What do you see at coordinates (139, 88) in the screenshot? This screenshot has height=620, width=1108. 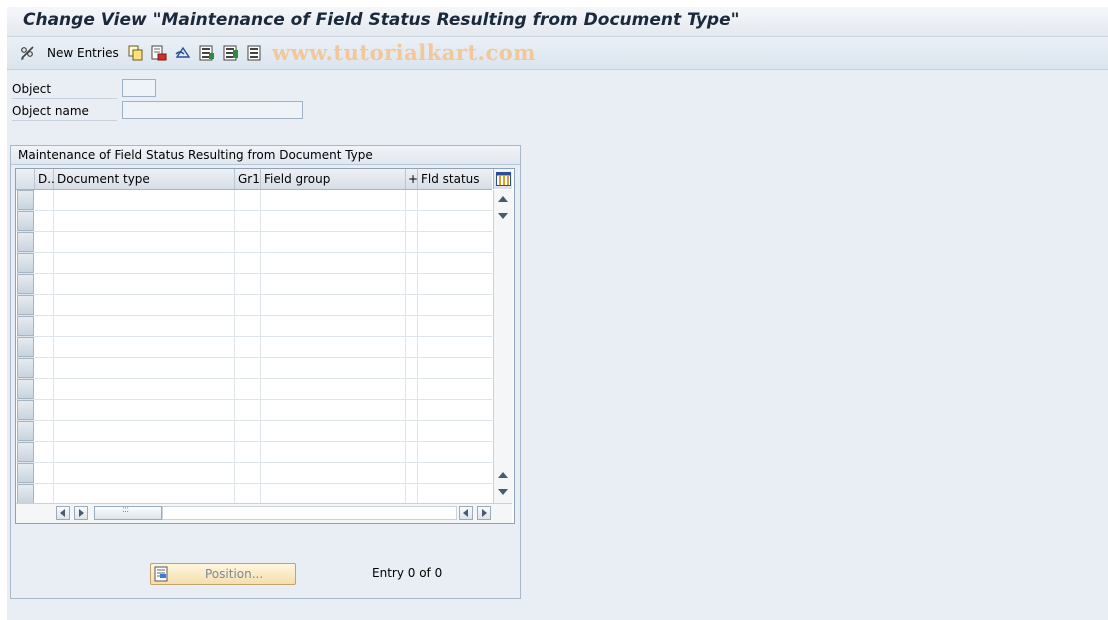 I see `object-input` at bounding box center [139, 88].